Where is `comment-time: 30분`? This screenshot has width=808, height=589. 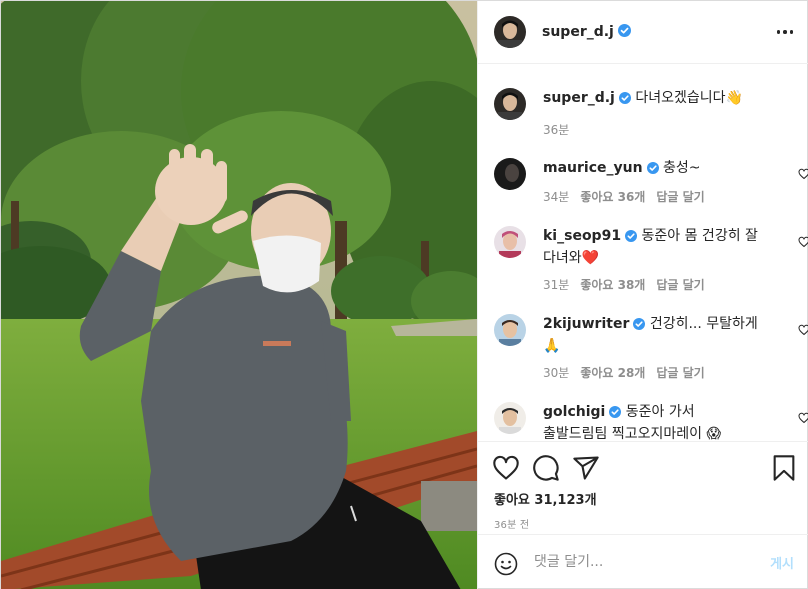
comment-time: 30분 is located at coordinates (556, 373).